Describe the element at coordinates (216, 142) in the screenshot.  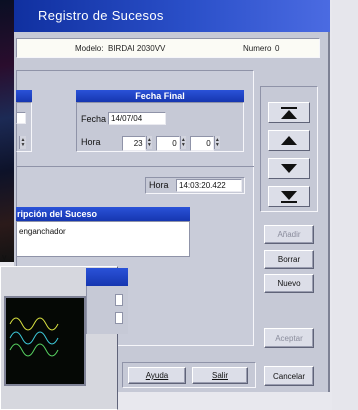
I see `hora-seconds-arrows: ▲ ▼` at that location.